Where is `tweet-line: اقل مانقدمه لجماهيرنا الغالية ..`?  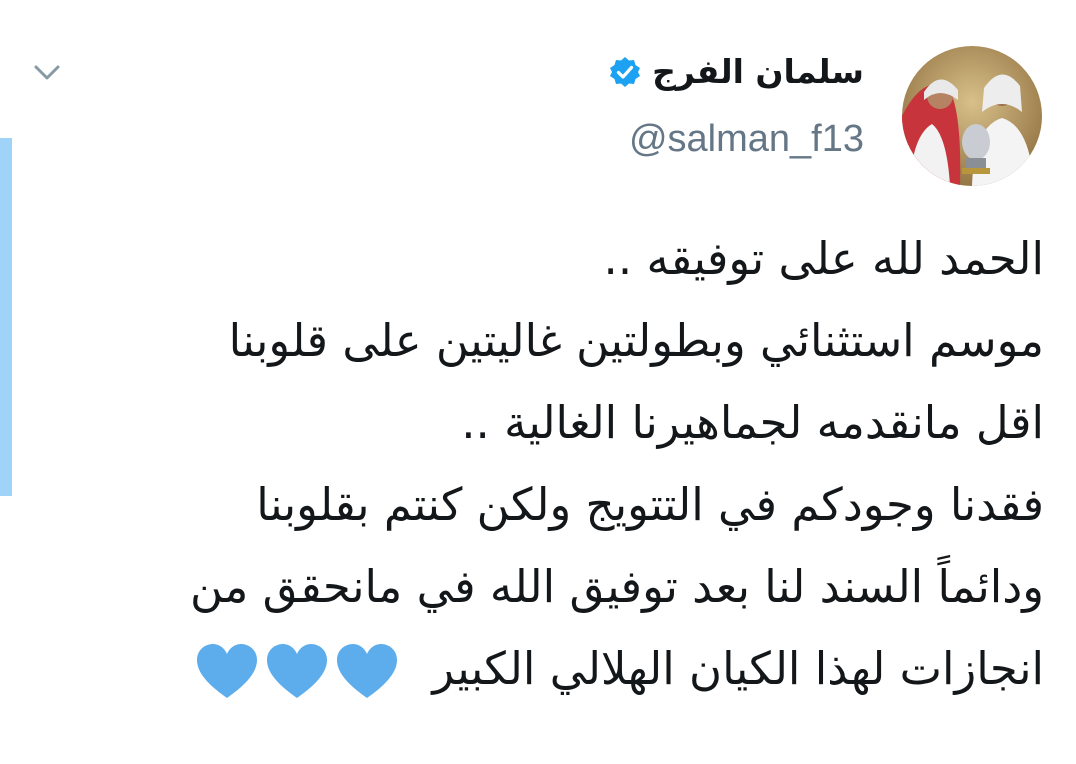
tweet-line: اقل مانقدمه لجماهيرنا الغالية .. is located at coordinates (752, 422).